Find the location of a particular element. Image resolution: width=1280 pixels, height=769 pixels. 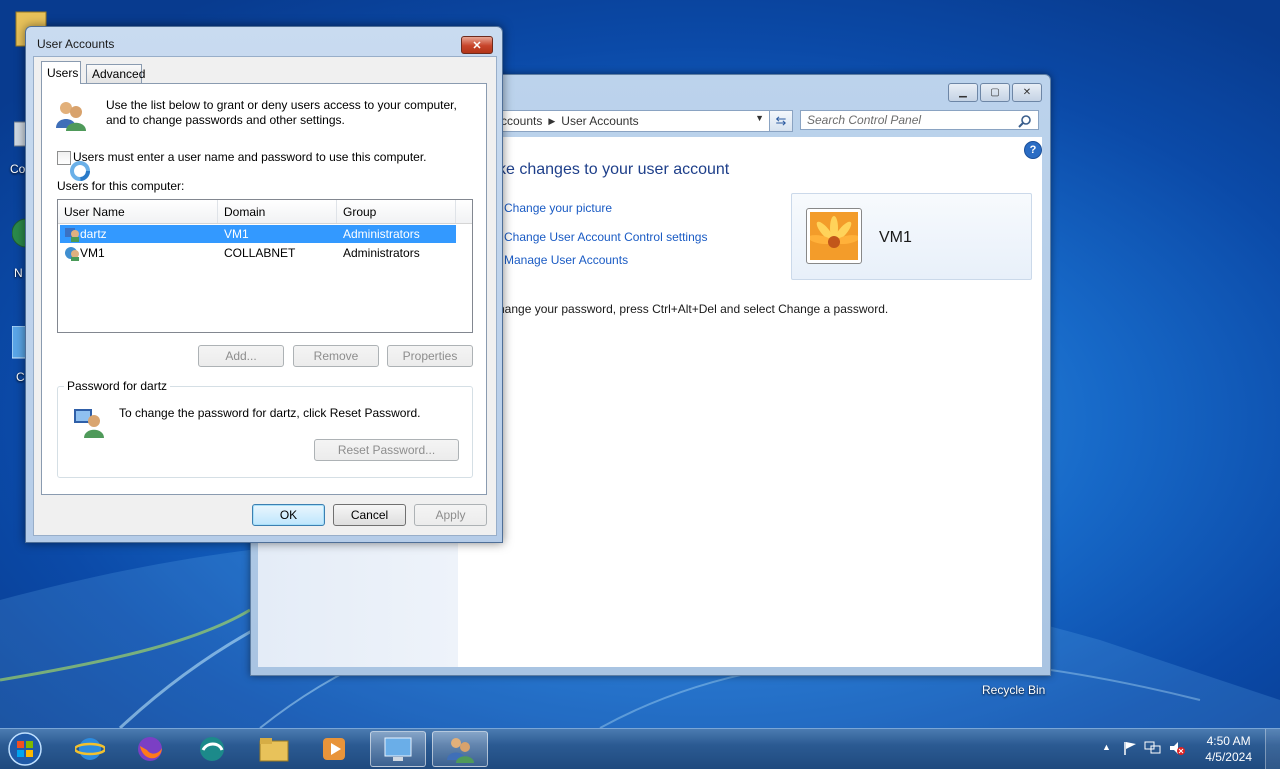

internet-explorer-icon is located at coordinates (90, 749).